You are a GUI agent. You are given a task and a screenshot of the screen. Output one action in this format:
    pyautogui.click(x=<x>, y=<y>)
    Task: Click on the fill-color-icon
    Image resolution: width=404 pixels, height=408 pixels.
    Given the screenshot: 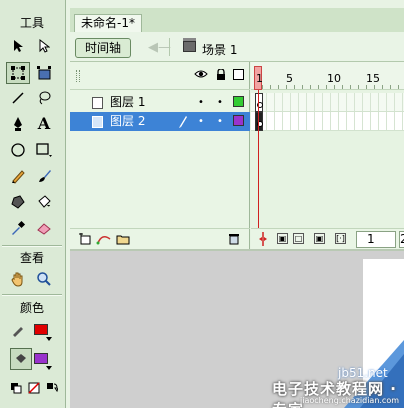 What is the action you would take?
    pyautogui.click(x=21, y=359)
    